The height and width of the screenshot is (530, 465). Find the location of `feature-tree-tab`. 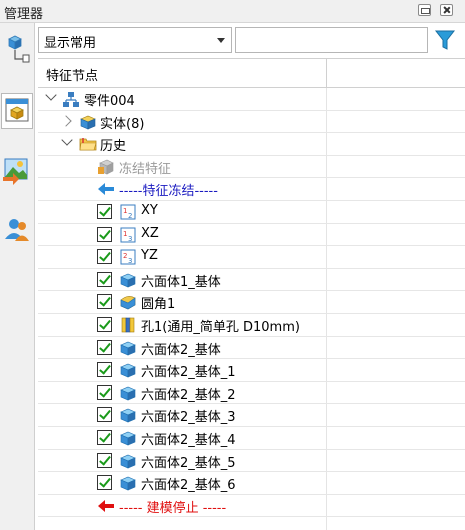

feature-tree-tab is located at coordinates (17, 49).